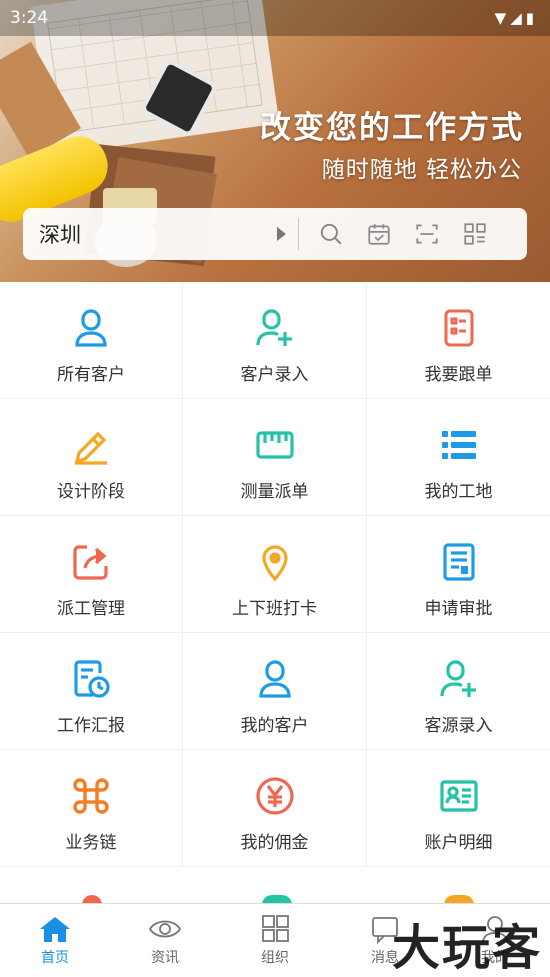 The image size is (550, 977). I want to click on city-selector: 深圳, so click(148, 234).